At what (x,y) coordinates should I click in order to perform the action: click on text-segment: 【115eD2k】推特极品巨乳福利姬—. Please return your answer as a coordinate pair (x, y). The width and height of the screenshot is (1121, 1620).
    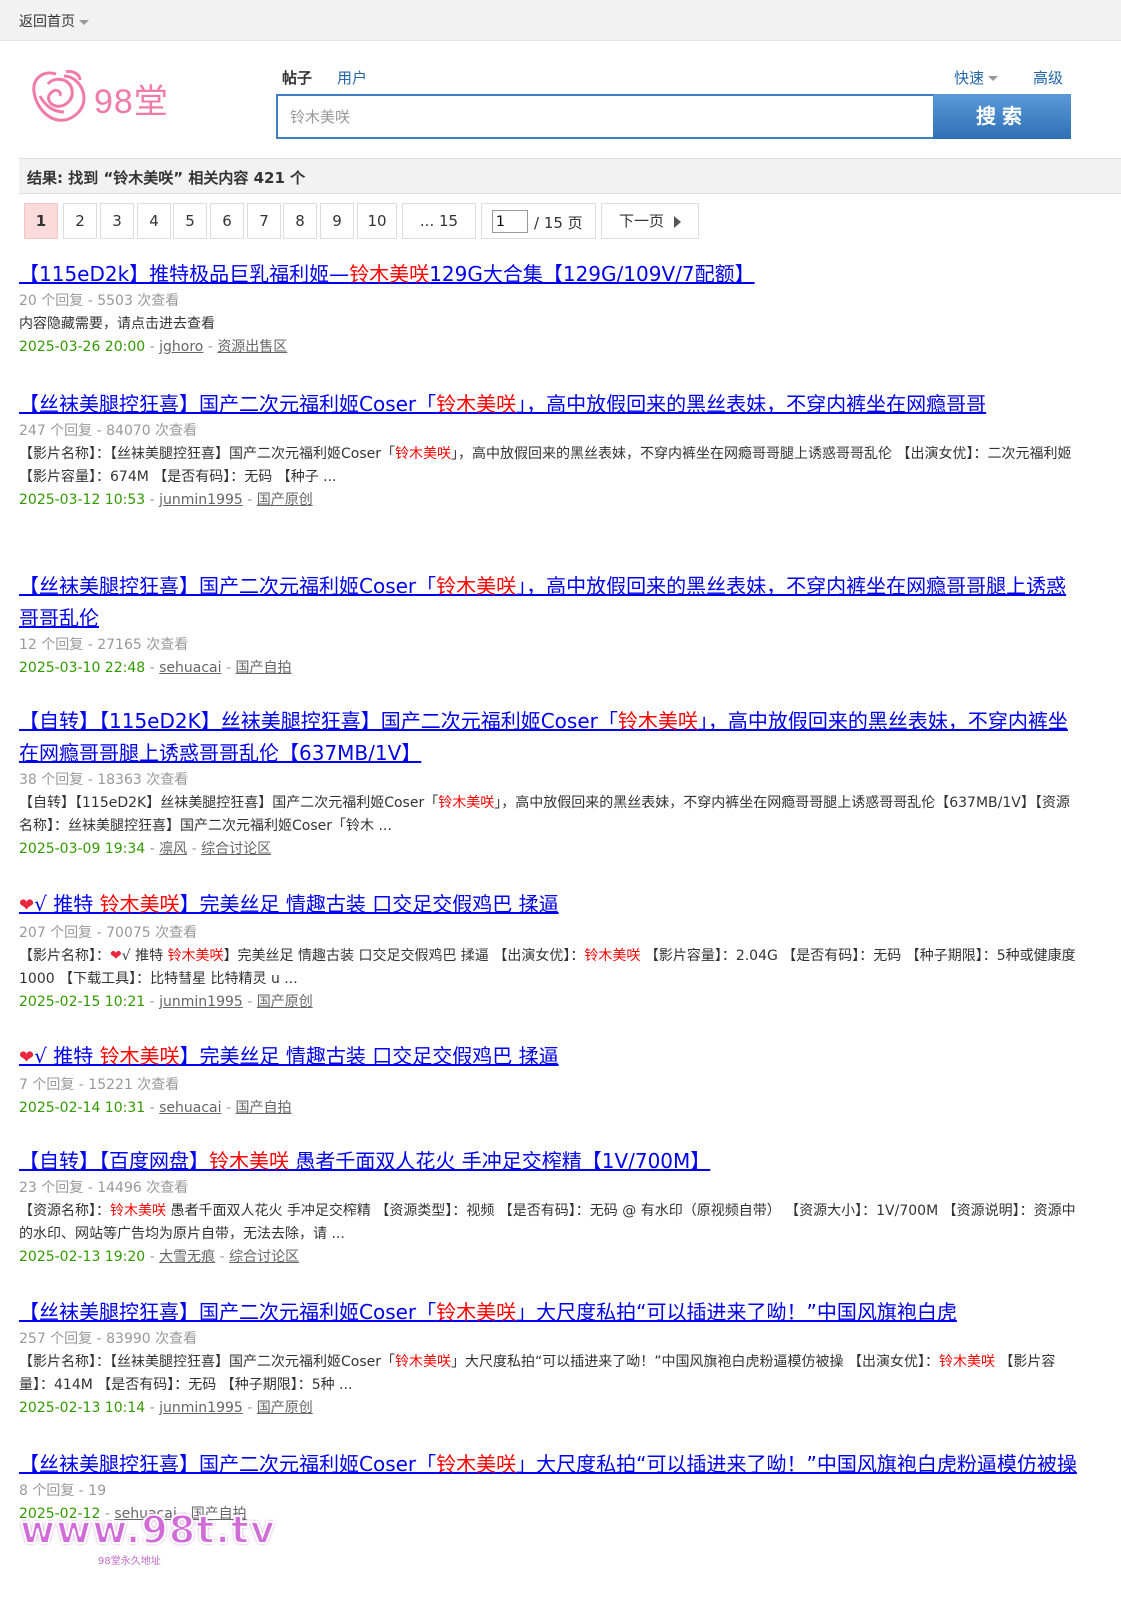
    Looking at the image, I should click on (184, 274).